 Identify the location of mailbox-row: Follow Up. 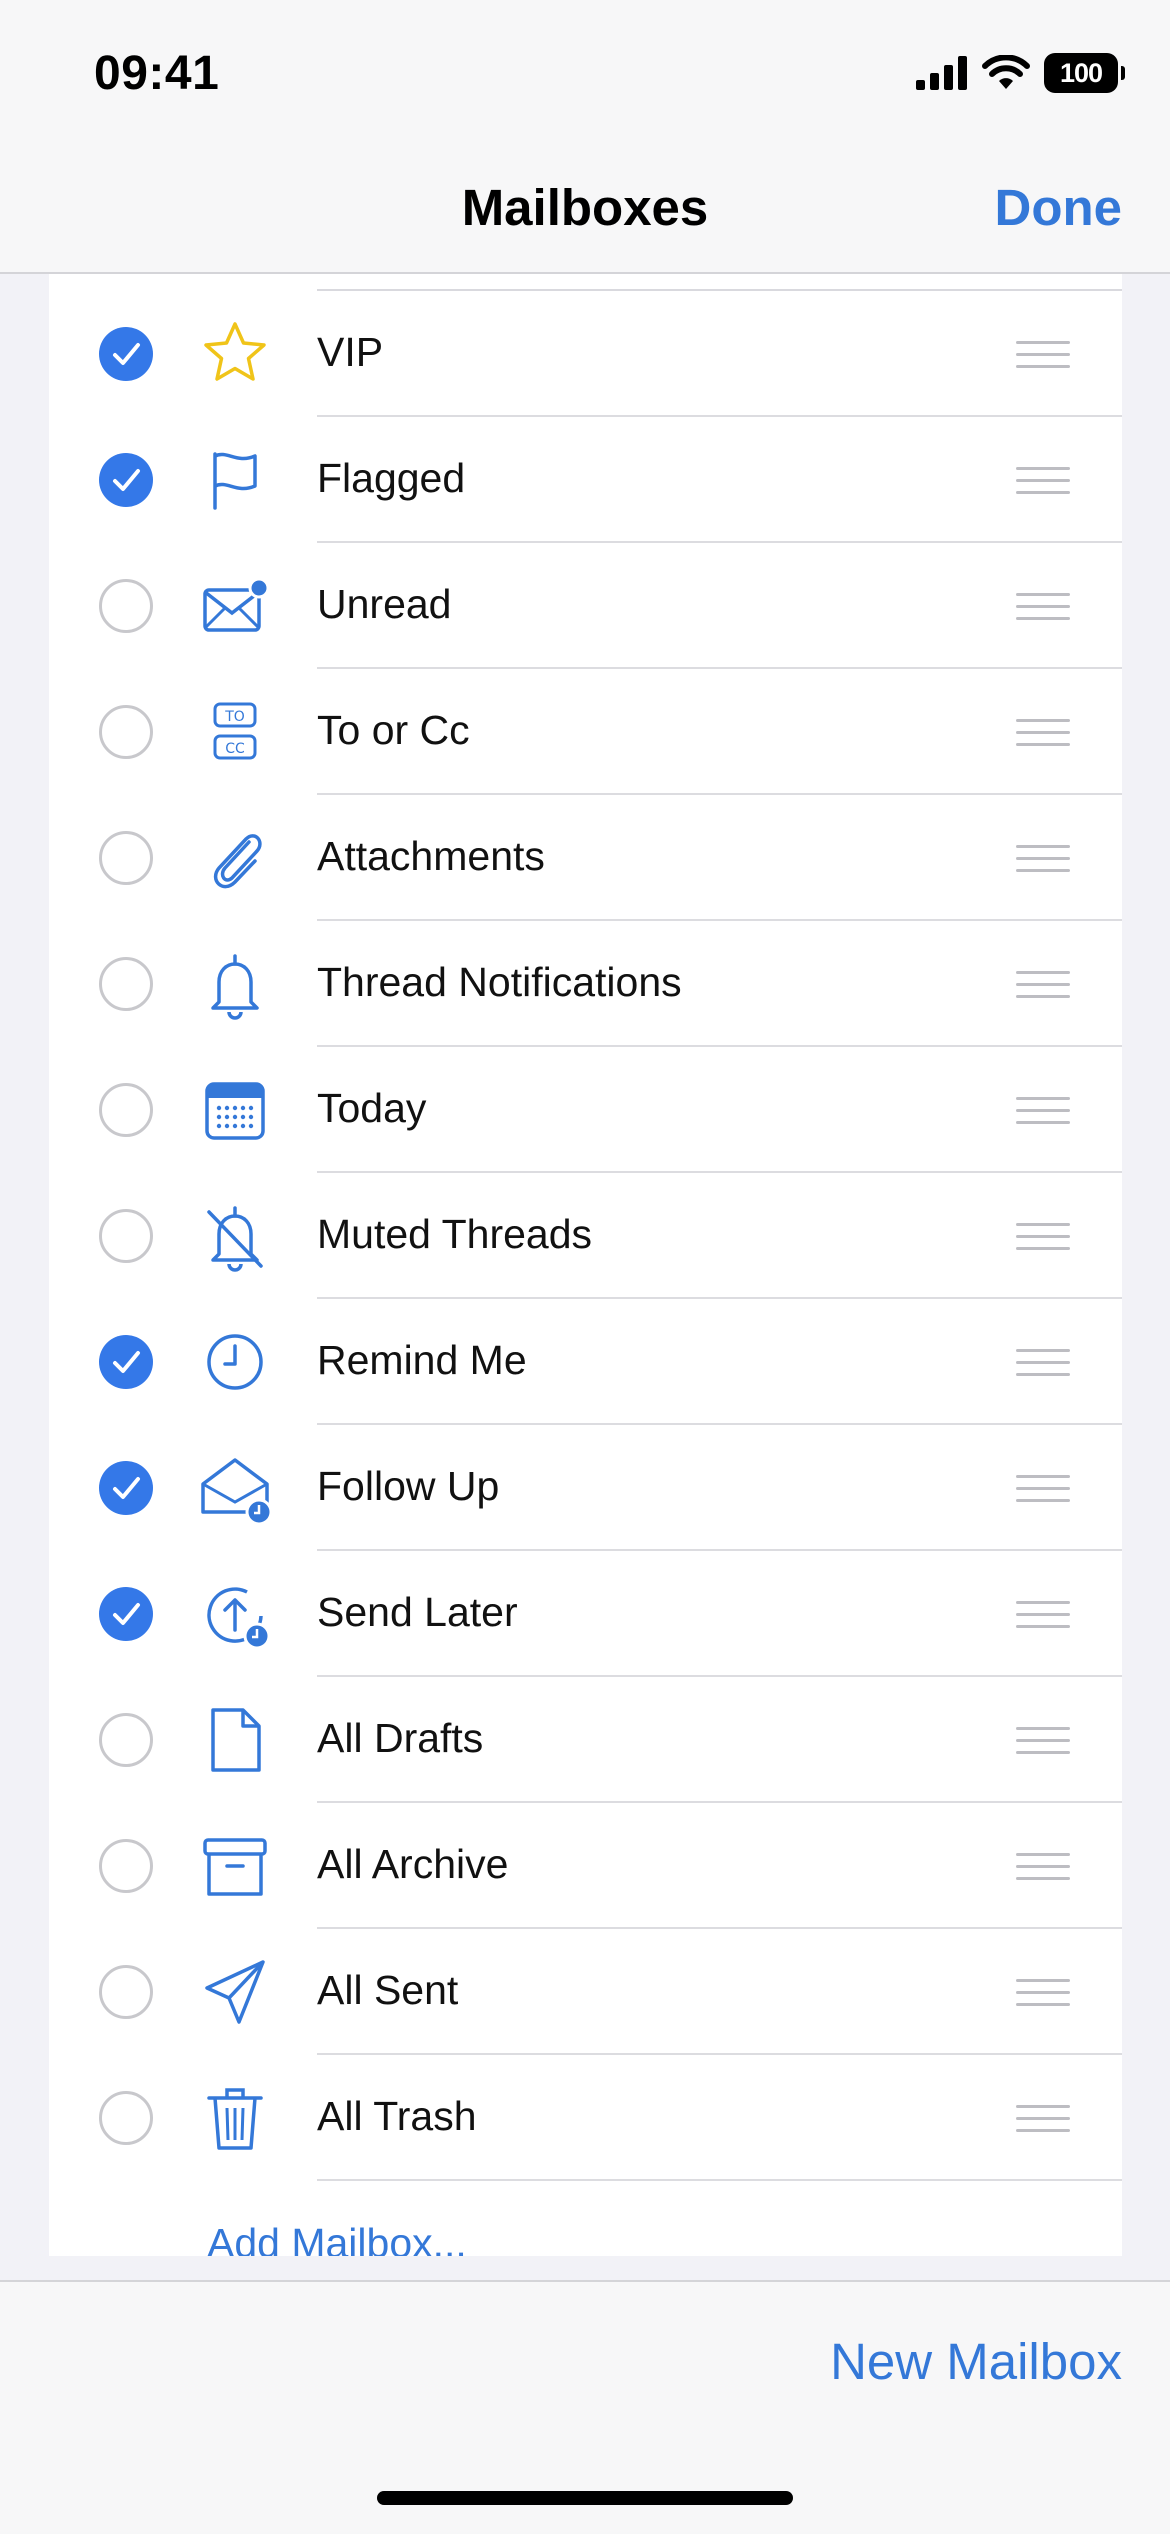
(585, 1488).